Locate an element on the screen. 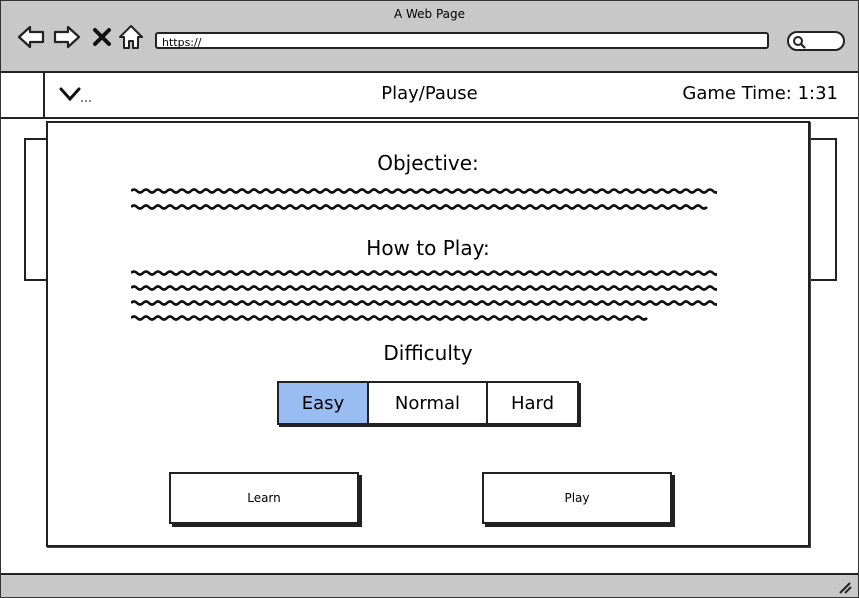  game-time-display: Game Time: 1:31 is located at coordinates (760, 93).